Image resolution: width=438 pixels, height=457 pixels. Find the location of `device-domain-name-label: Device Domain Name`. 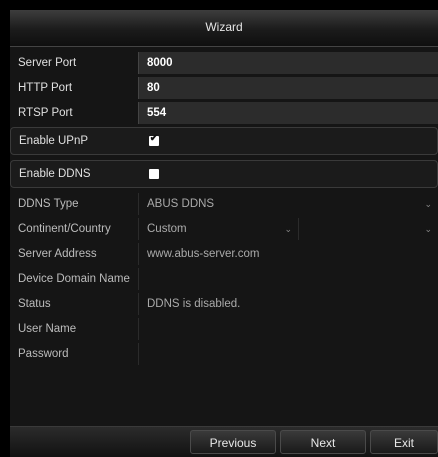

device-domain-name-label: Device Domain Name is located at coordinates (74, 279).